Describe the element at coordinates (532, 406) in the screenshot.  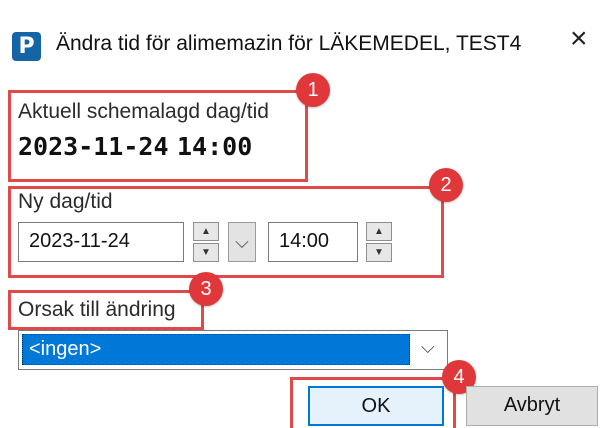
I see `cancel-button: Avbryt` at that location.